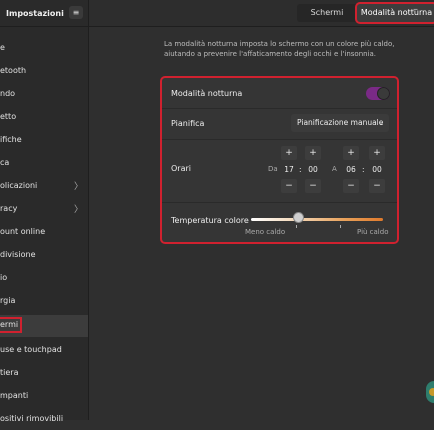 The height and width of the screenshot is (430, 434). Describe the element at coordinates (289, 169) in the screenshot. I see `from-hours-value: 17` at that location.